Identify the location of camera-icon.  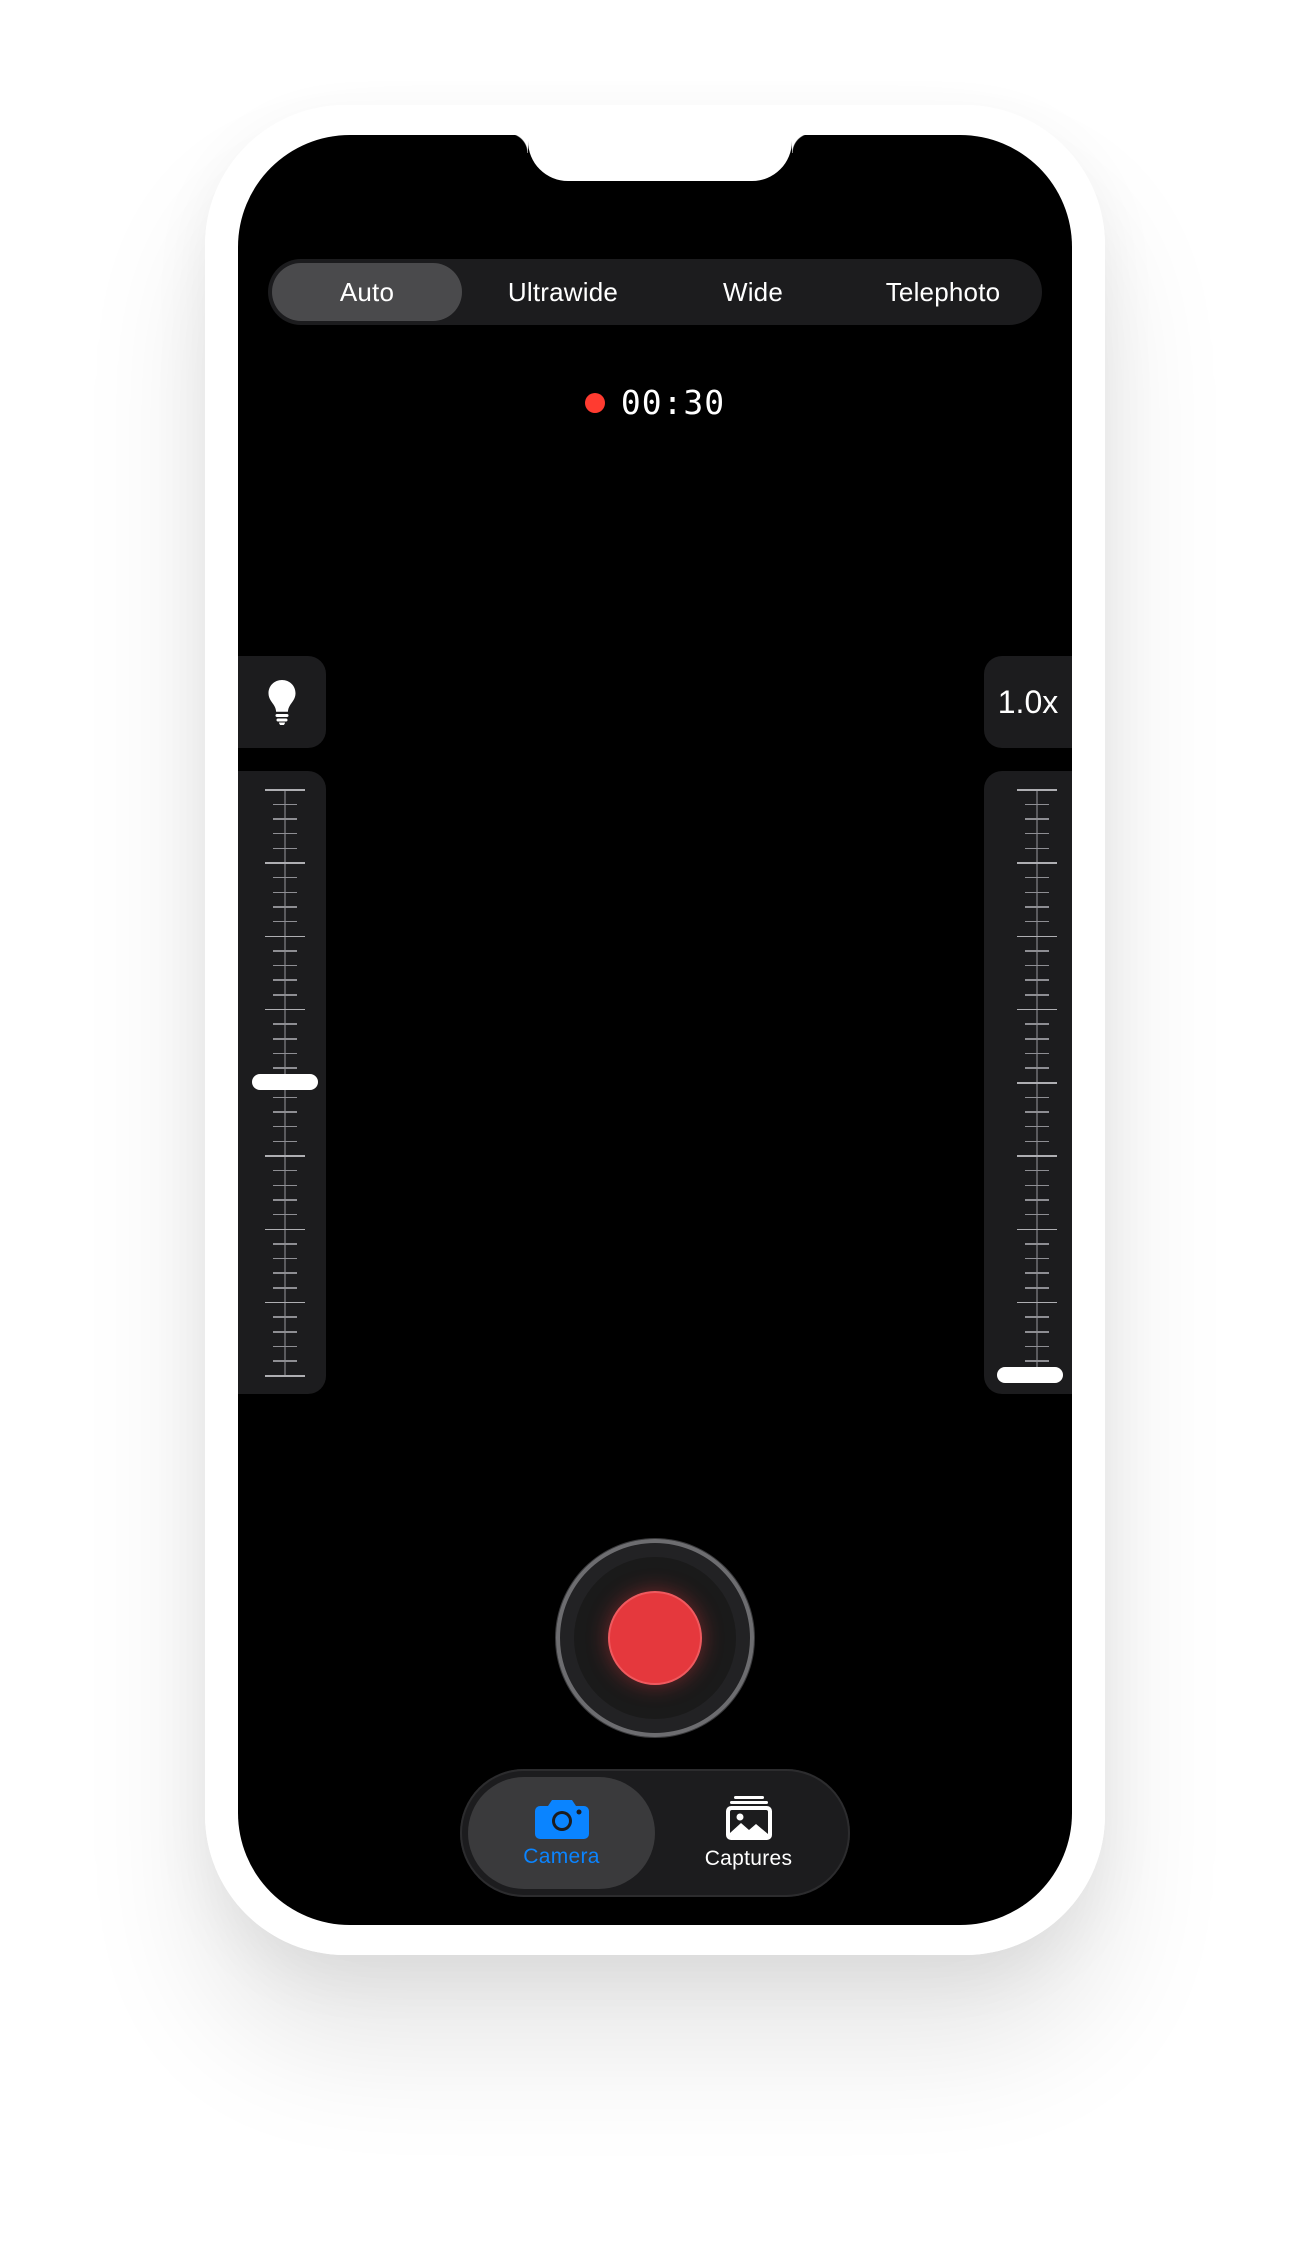
(561, 1819).